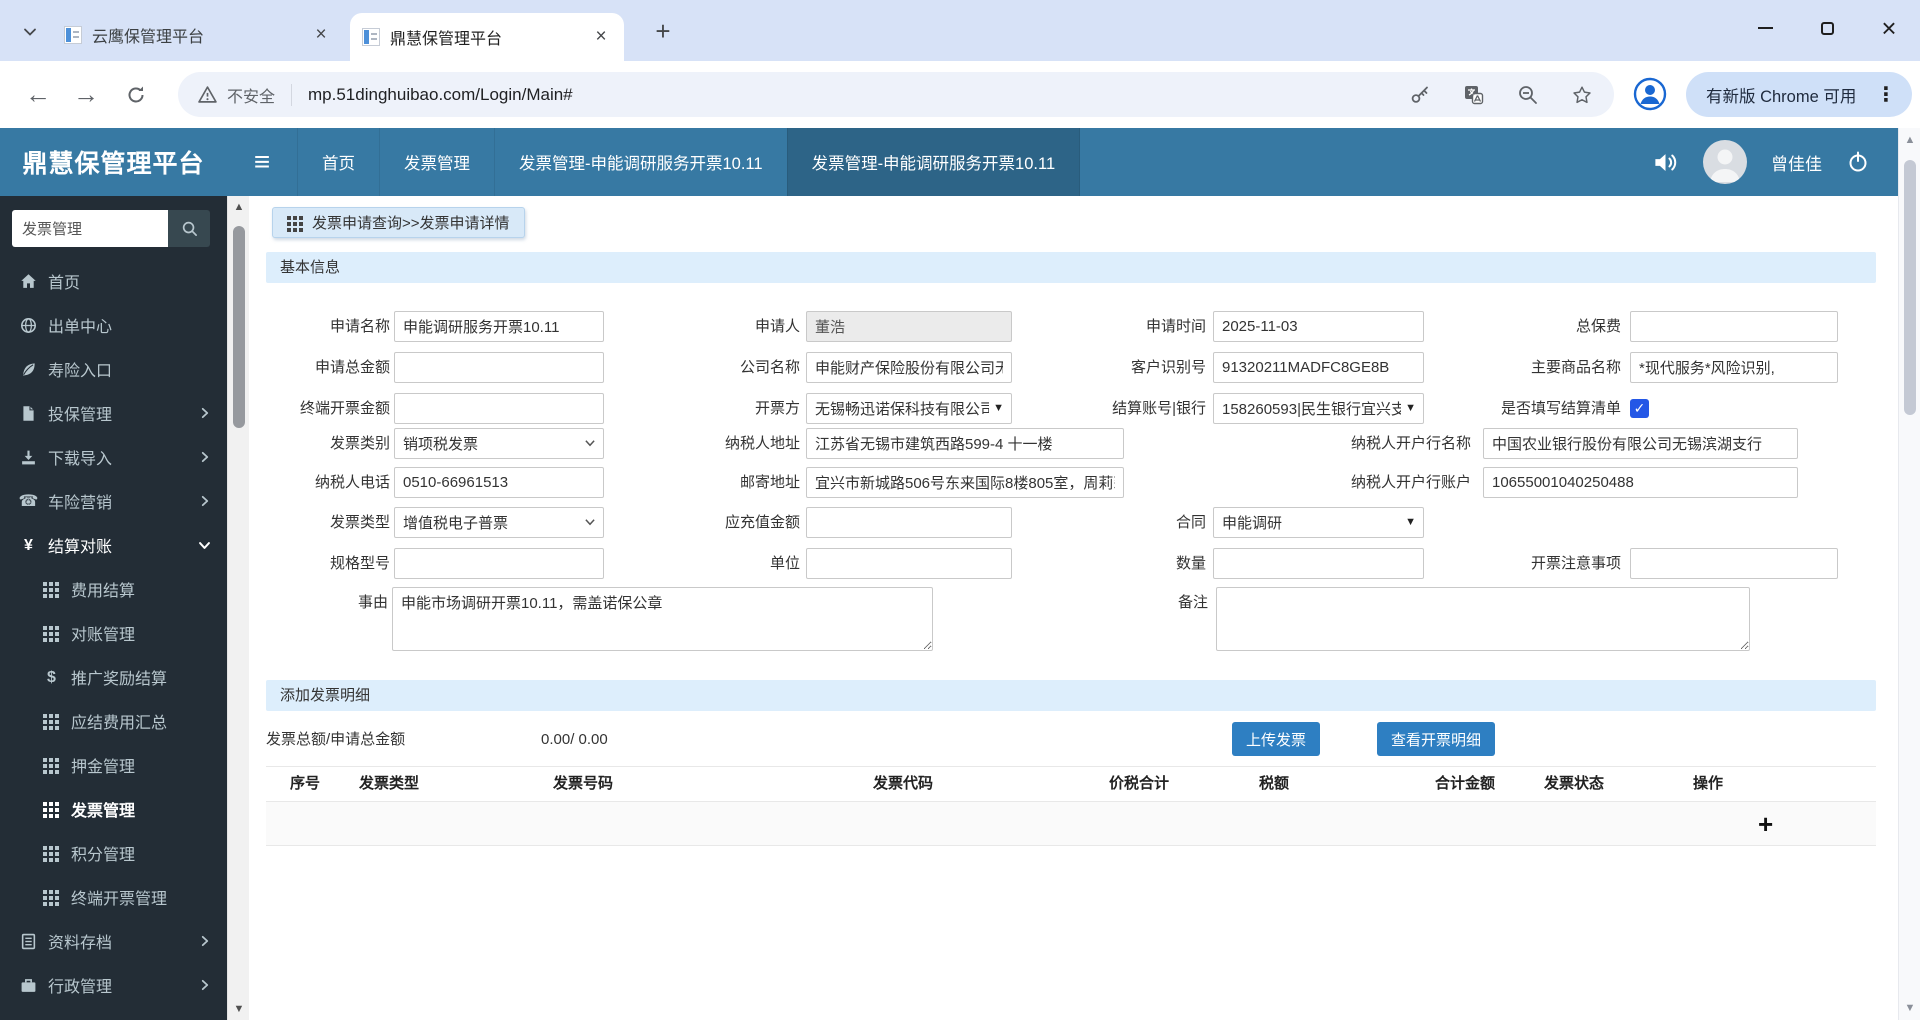 This screenshot has height=1020, width=1920. I want to click on fill-settlement-checkbox: ✓, so click(1639, 408).